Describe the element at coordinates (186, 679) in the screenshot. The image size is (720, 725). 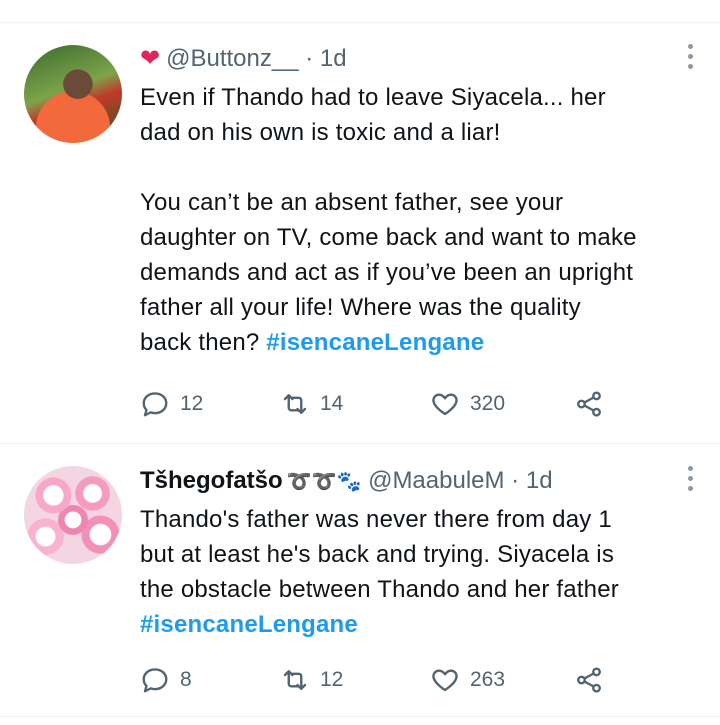
I see `reply-count: 8` at that location.